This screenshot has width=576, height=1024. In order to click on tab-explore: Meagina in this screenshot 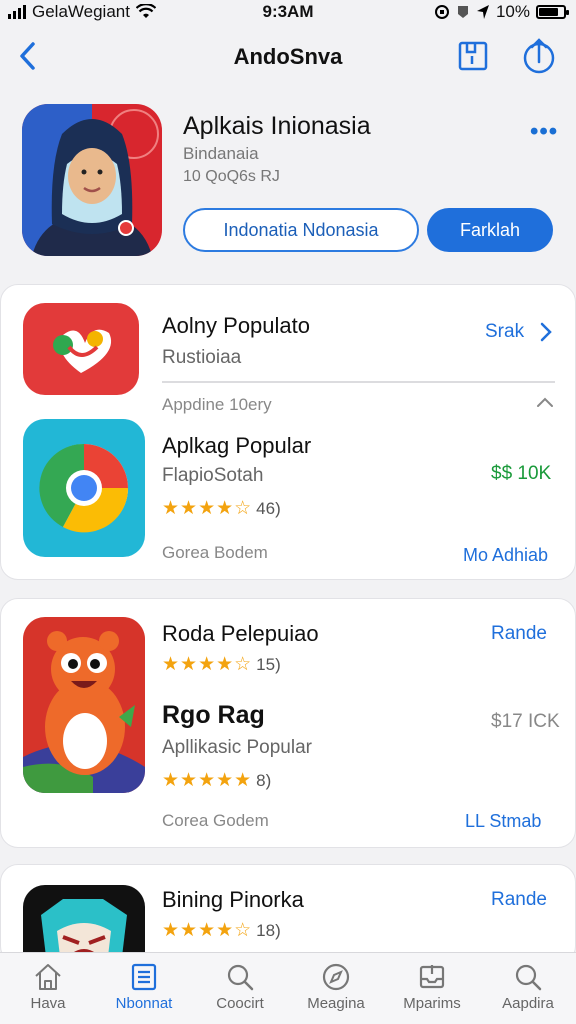, I will do `click(336, 986)`.